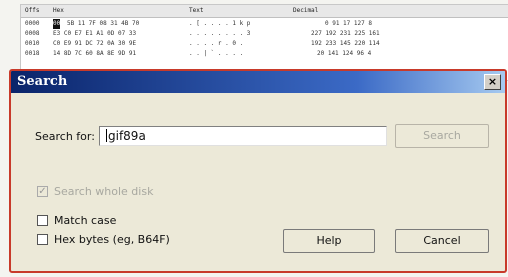 This screenshot has height=277, width=508. Describe the element at coordinates (42, 81) in the screenshot. I see `dialog-title: Search` at that location.